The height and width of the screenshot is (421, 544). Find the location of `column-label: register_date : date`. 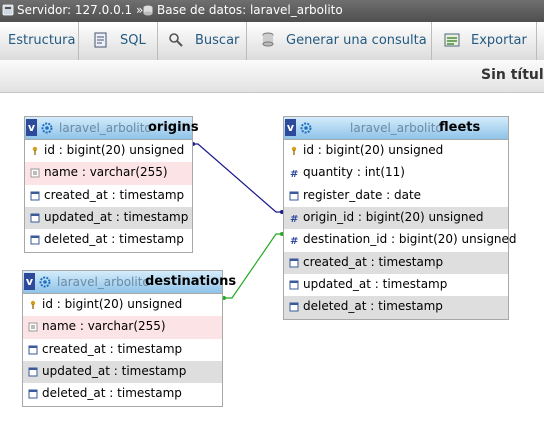

column-label: register_date : date is located at coordinates (362, 194).